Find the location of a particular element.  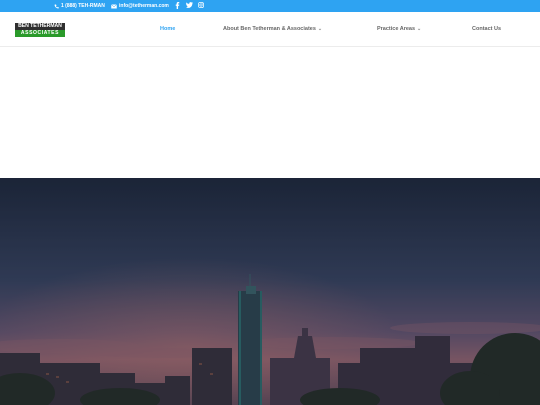

nav-item-label: Home is located at coordinates (168, 29).